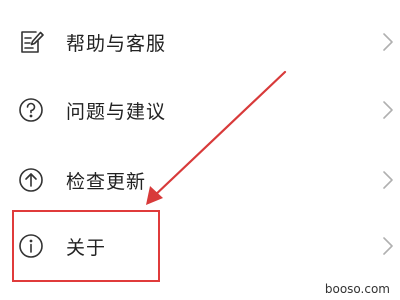  What do you see at coordinates (31, 246) in the screenshot?
I see `info-circle-icon` at bounding box center [31, 246].